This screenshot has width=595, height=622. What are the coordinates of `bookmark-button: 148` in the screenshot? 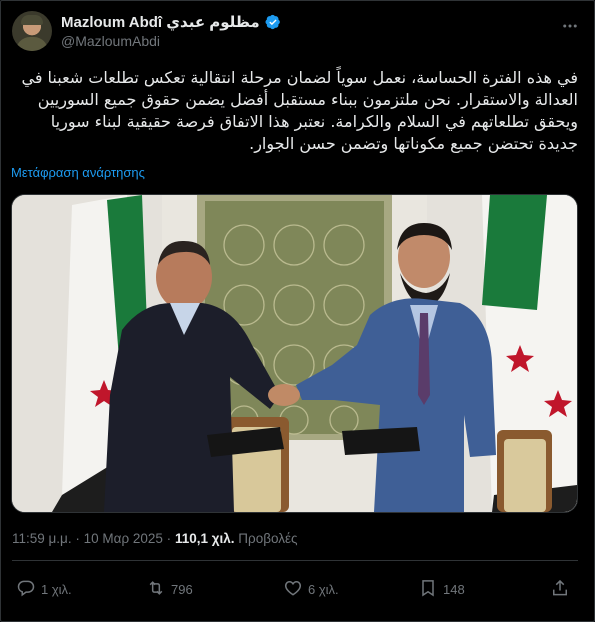 It's located at (441, 589).